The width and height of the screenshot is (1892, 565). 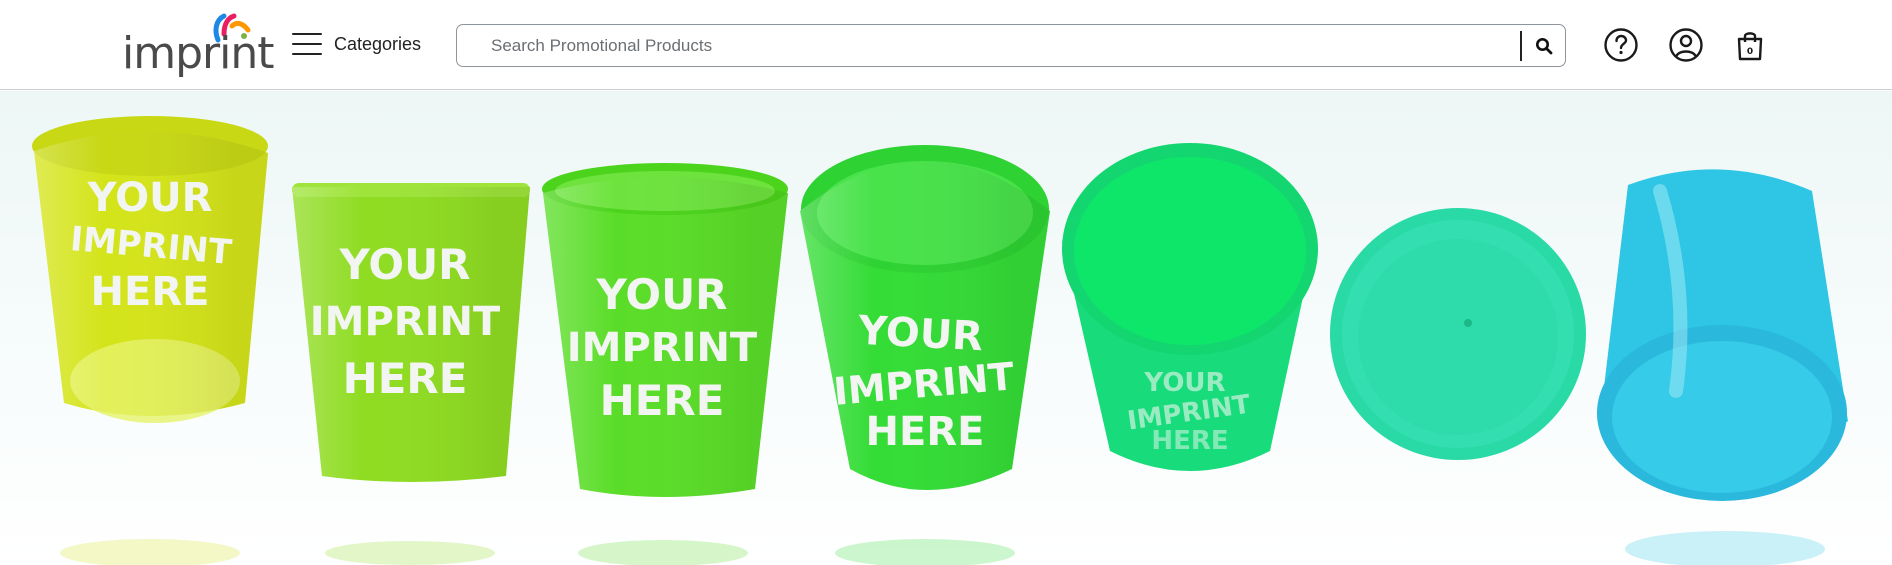 I want to click on cup-5-line-1: YOUR, so click(x=1184, y=383).